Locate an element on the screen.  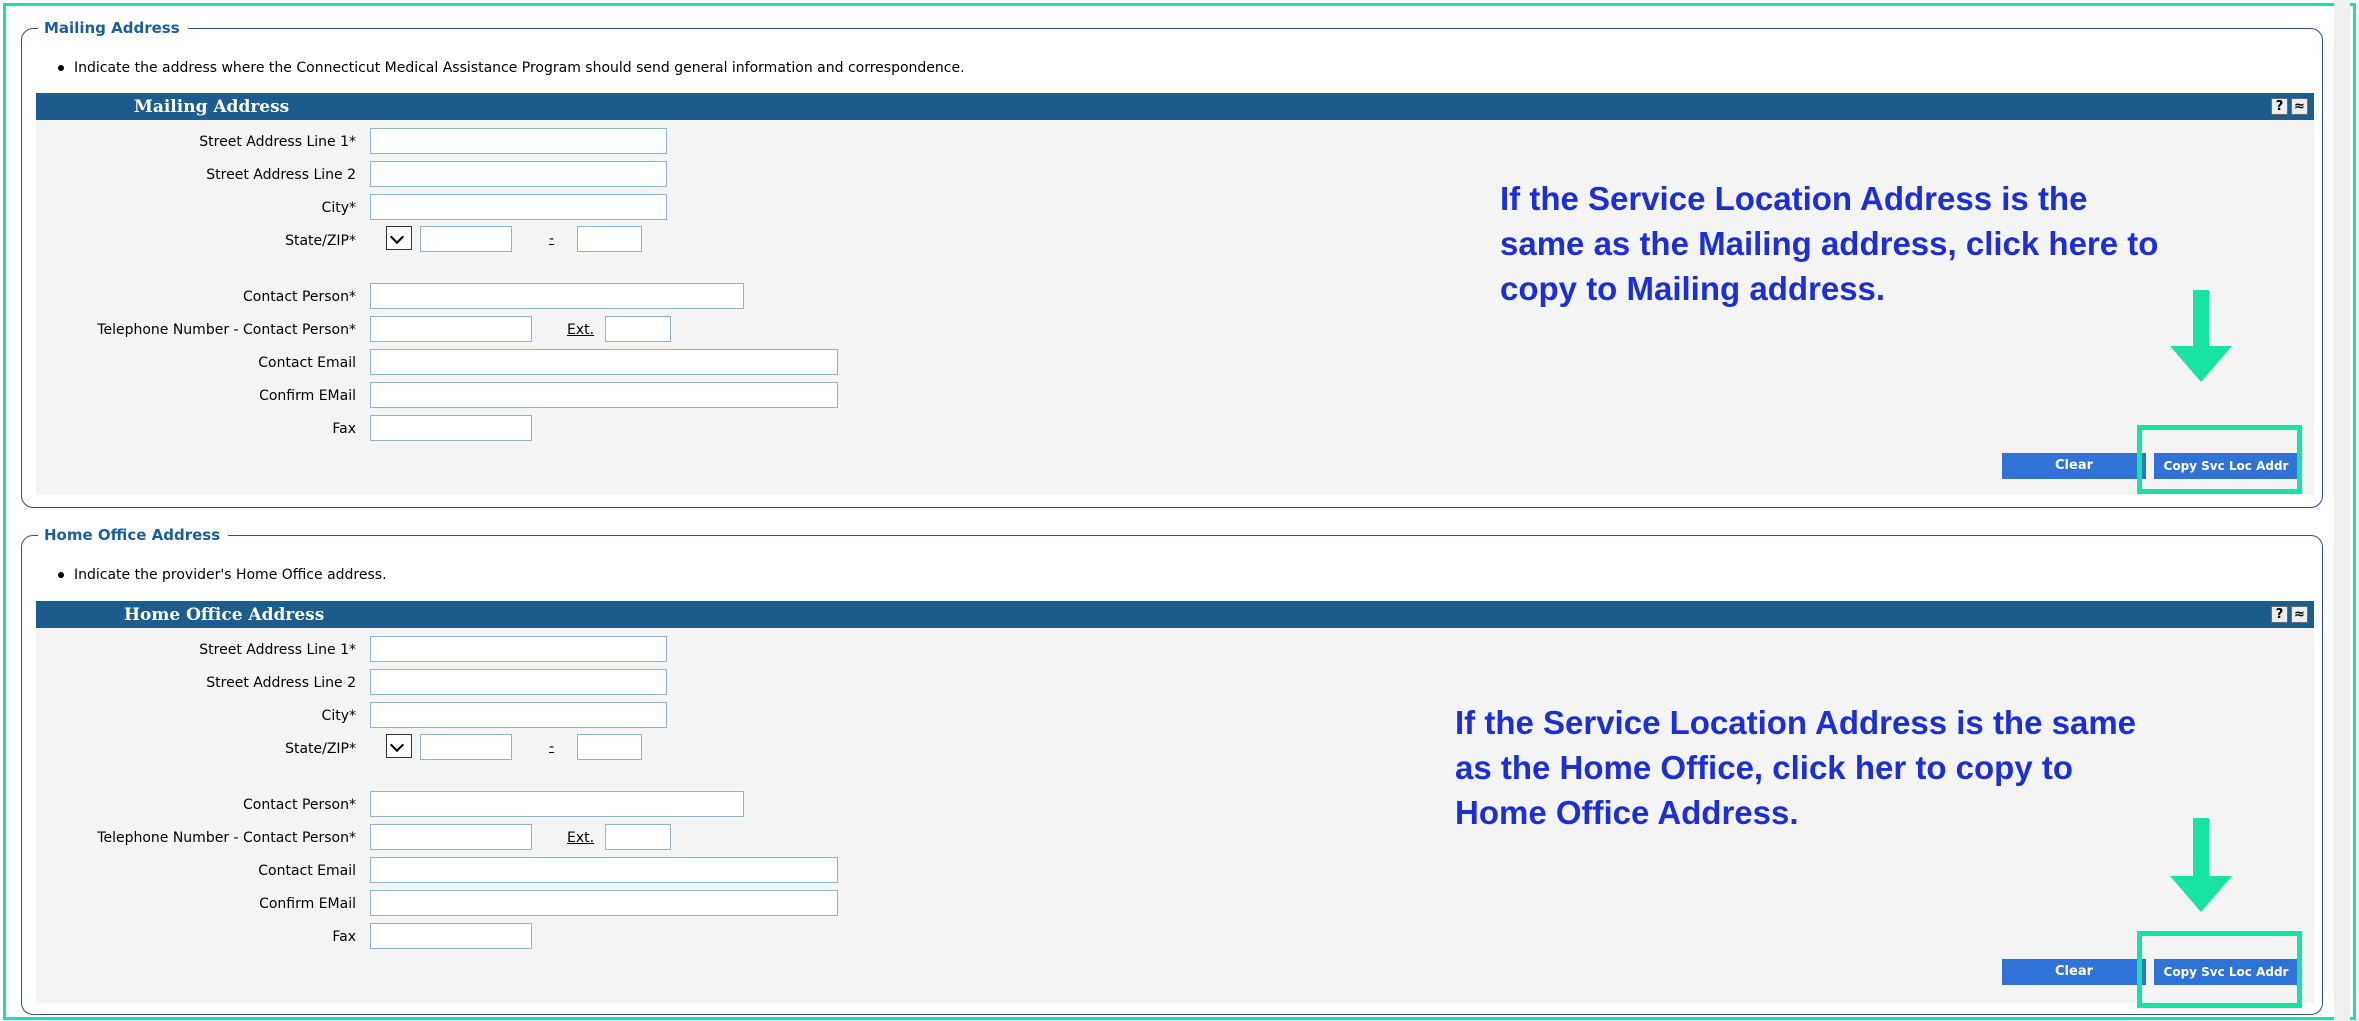
panel-header: Mailing Address ? ≈ is located at coordinates (1175, 106).